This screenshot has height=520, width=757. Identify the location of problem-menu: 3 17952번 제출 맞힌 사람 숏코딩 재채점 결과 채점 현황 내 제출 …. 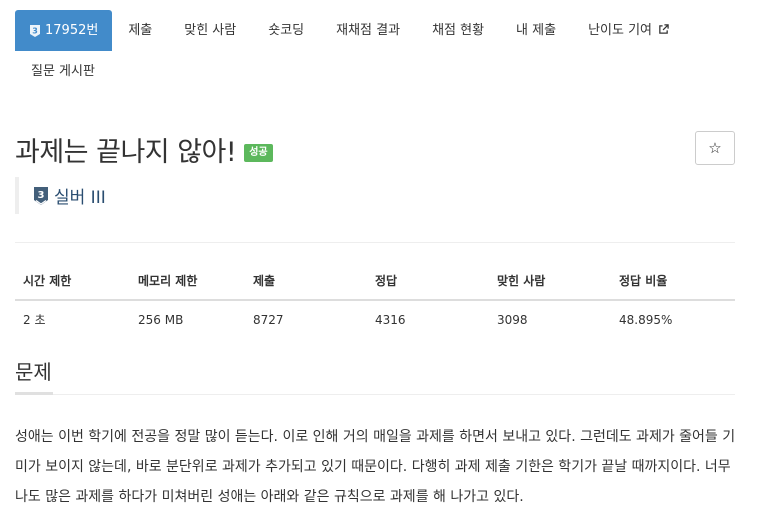
(379, 50).